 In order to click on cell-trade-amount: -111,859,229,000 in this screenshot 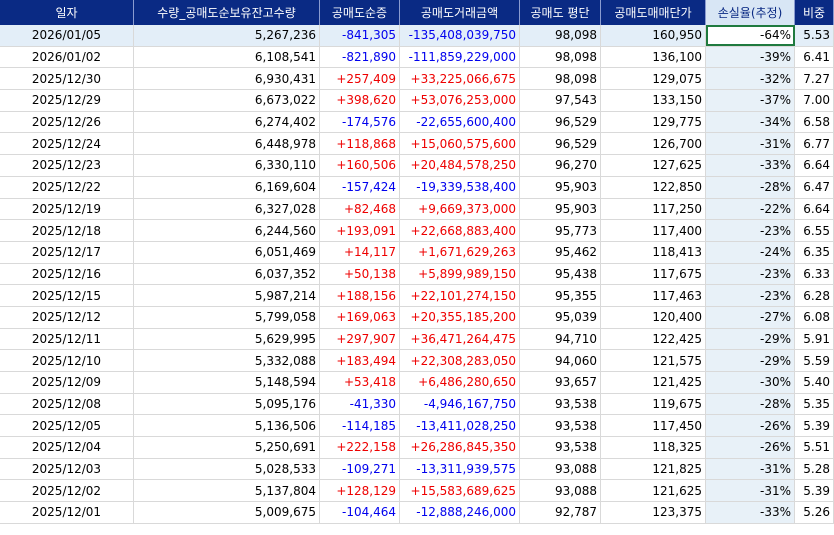, I will do `click(460, 57)`.